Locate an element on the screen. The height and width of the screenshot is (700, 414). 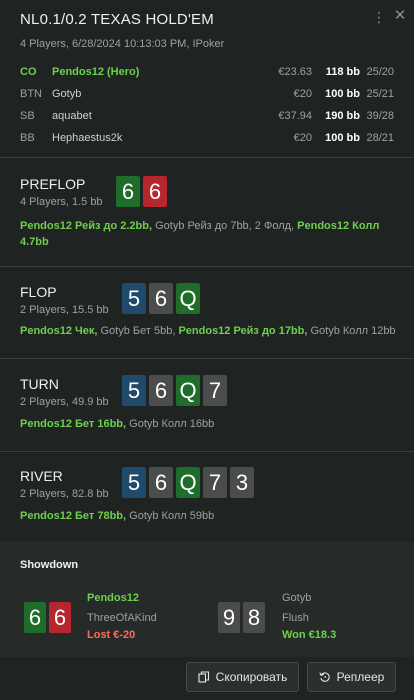
river-cards: 5 6 Q 7 3 is located at coordinates (188, 482).